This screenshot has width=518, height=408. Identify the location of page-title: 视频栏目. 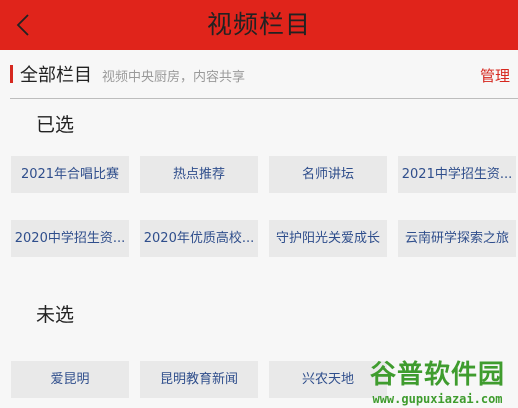
(258, 24).